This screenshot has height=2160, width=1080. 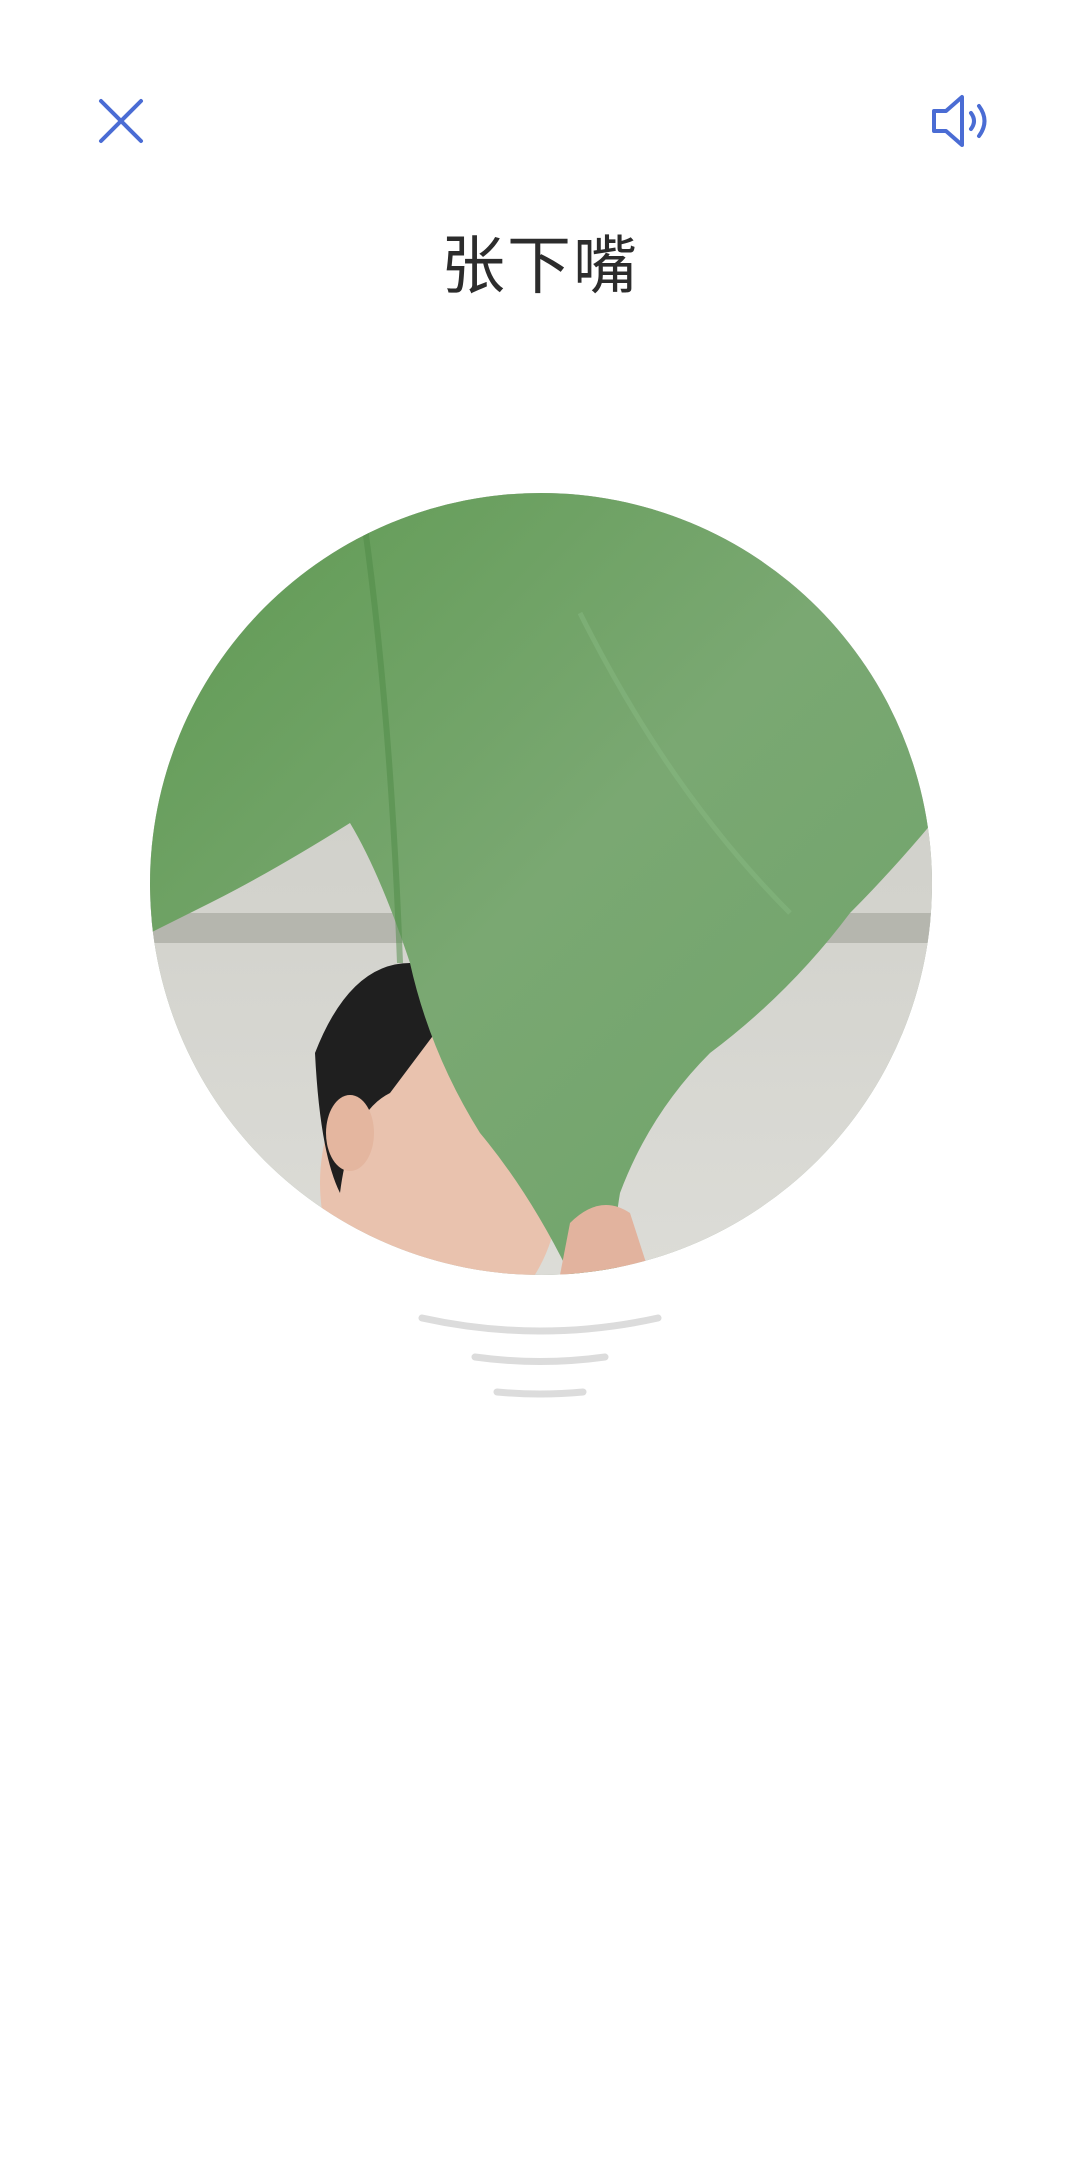 I want to click on close-button, so click(x=121, y=121).